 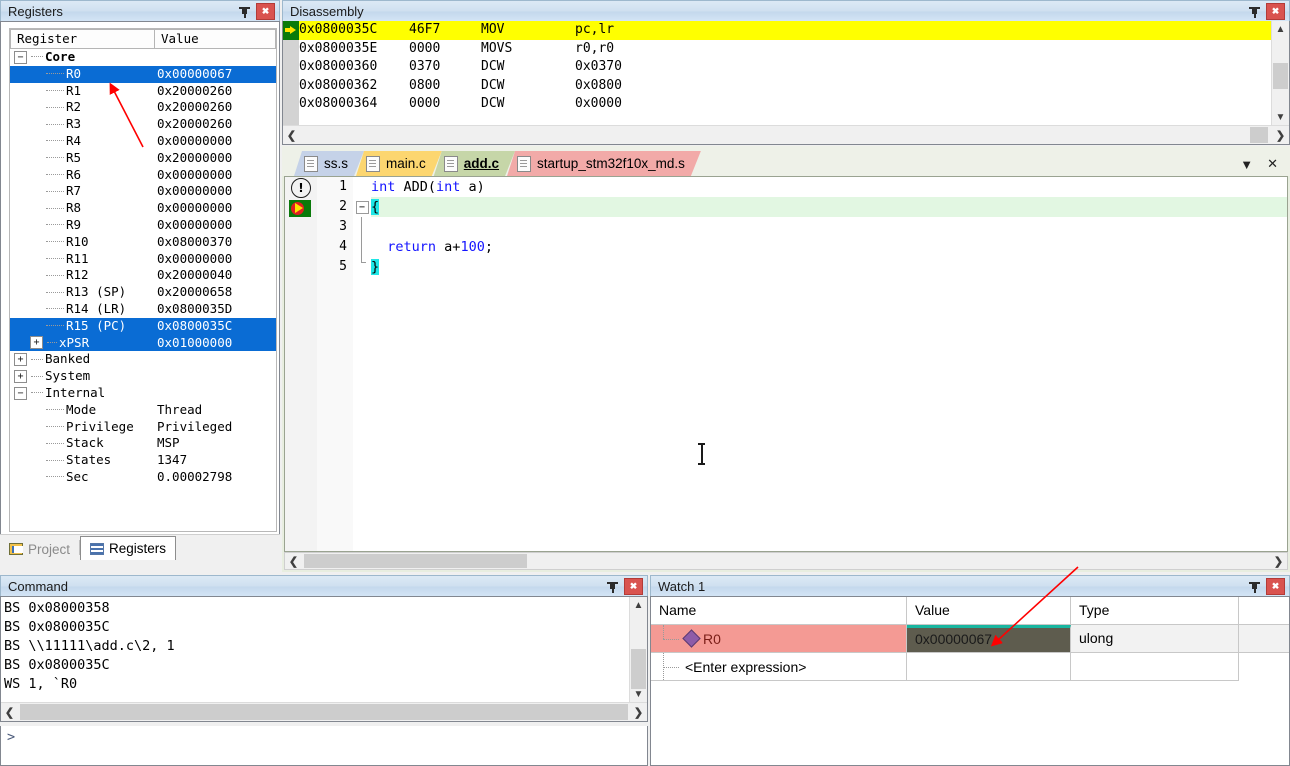 What do you see at coordinates (20, 393) in the screenshot?
I see `collapse-icon-internal: −` at bounding box center [20, 393].